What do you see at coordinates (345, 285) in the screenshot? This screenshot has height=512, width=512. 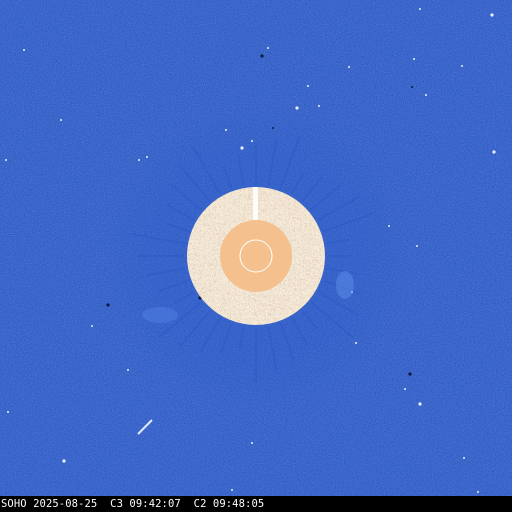 I see `cme-feature-right` at bounding box center [345, 285].